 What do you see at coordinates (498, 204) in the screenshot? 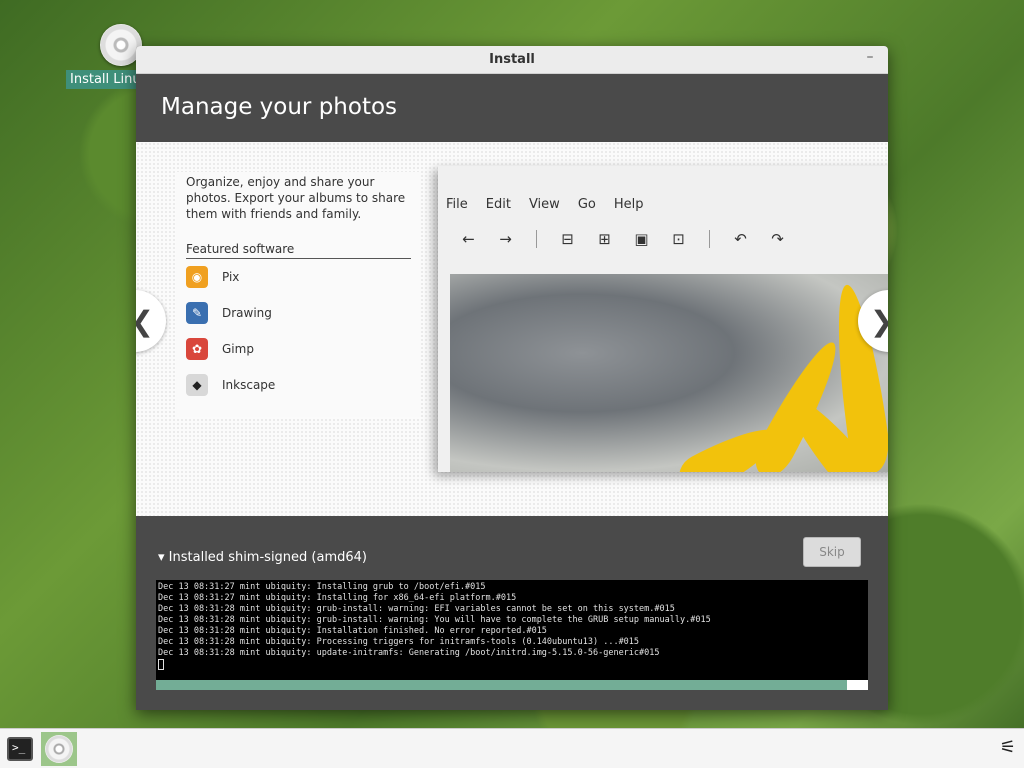
I see `screenshot-menu-item: Edit` at bounding box center [498, 204].